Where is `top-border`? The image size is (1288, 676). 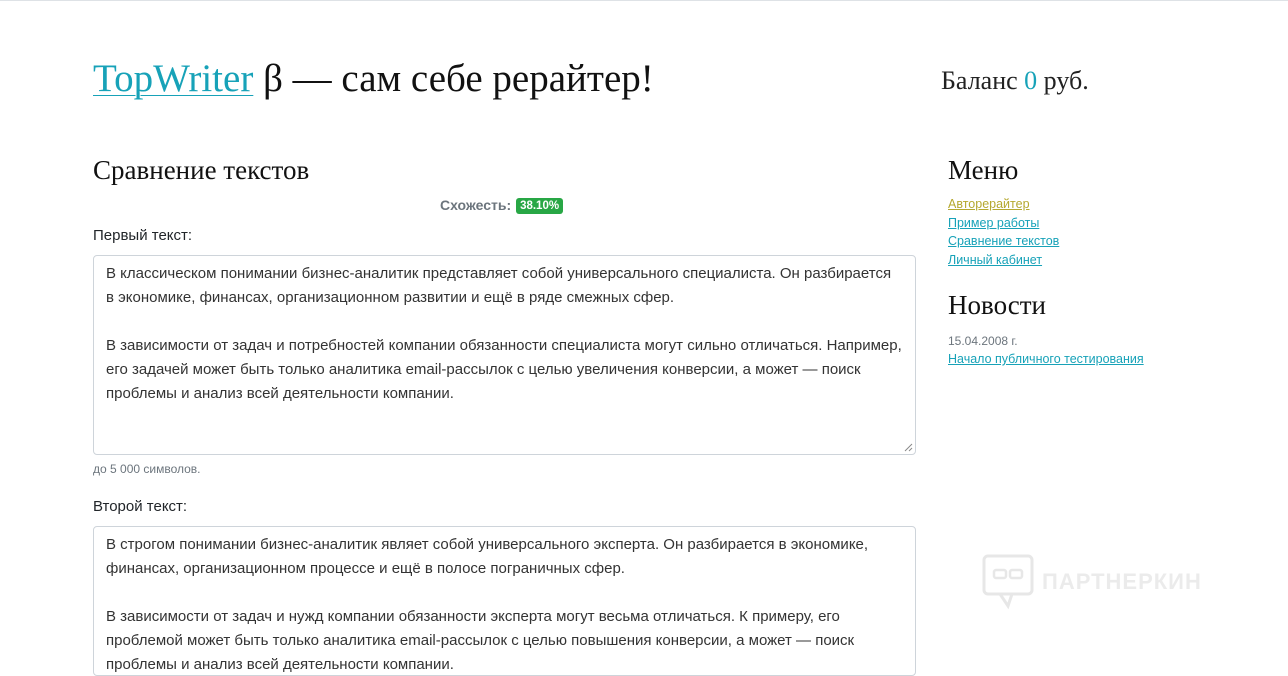 top-border is located at coordinates (644, 0).